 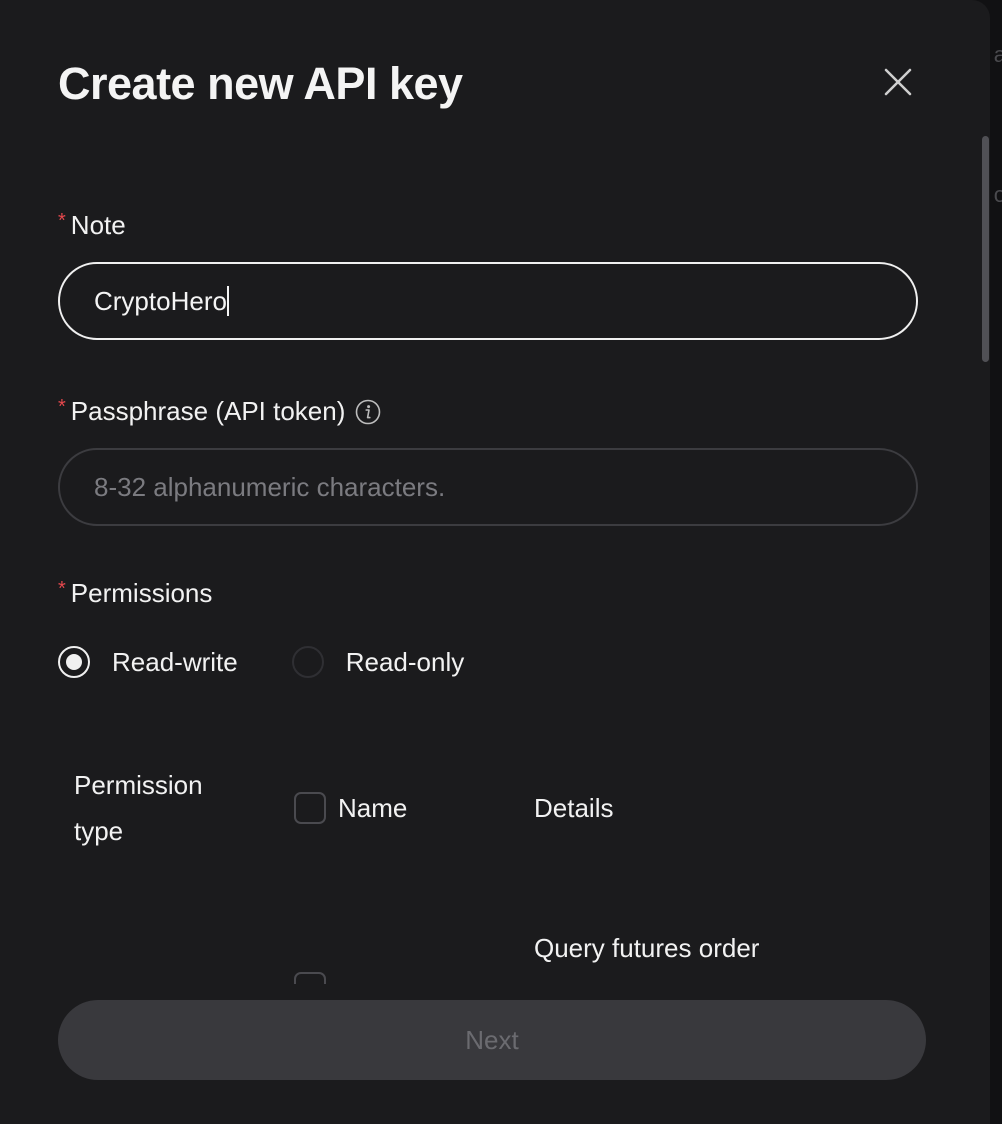 What do you see at coordinates (307, 662) in the screenshot?
I see `radio-unchecked-icon` at bounding box center [307, 662].